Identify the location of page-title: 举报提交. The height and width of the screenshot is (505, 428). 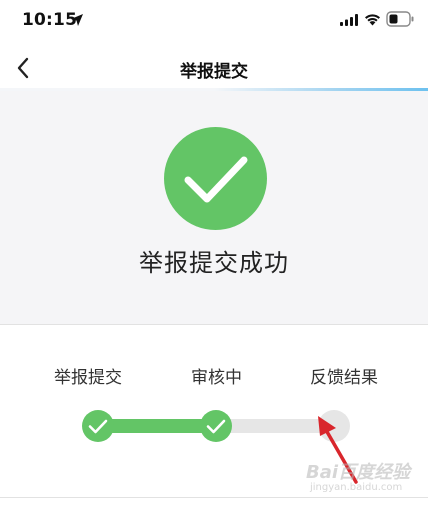
(214, 72).